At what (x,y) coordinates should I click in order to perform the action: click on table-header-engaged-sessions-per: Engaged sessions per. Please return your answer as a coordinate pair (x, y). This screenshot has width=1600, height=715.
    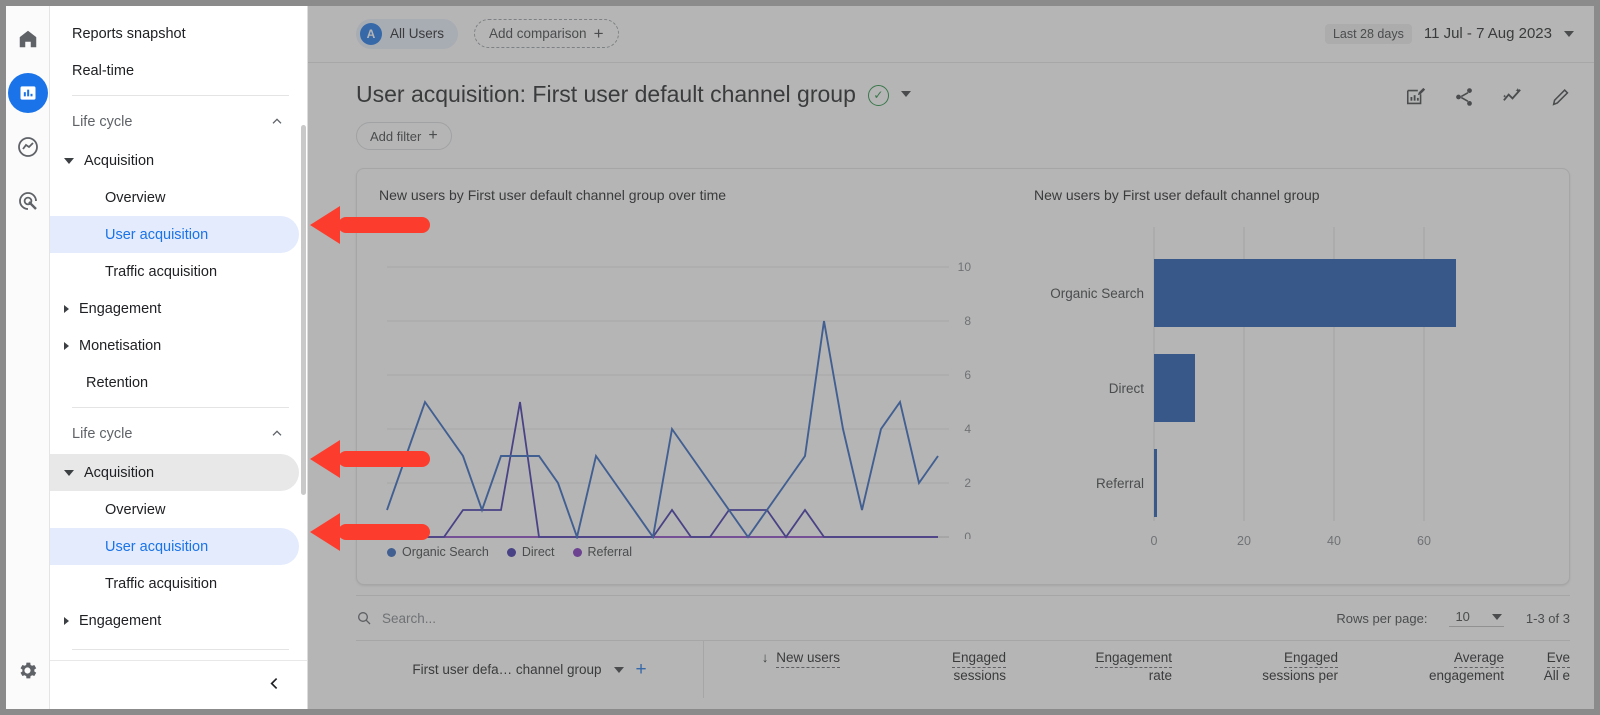
    Looking at the image, I should click on (1269, 669).